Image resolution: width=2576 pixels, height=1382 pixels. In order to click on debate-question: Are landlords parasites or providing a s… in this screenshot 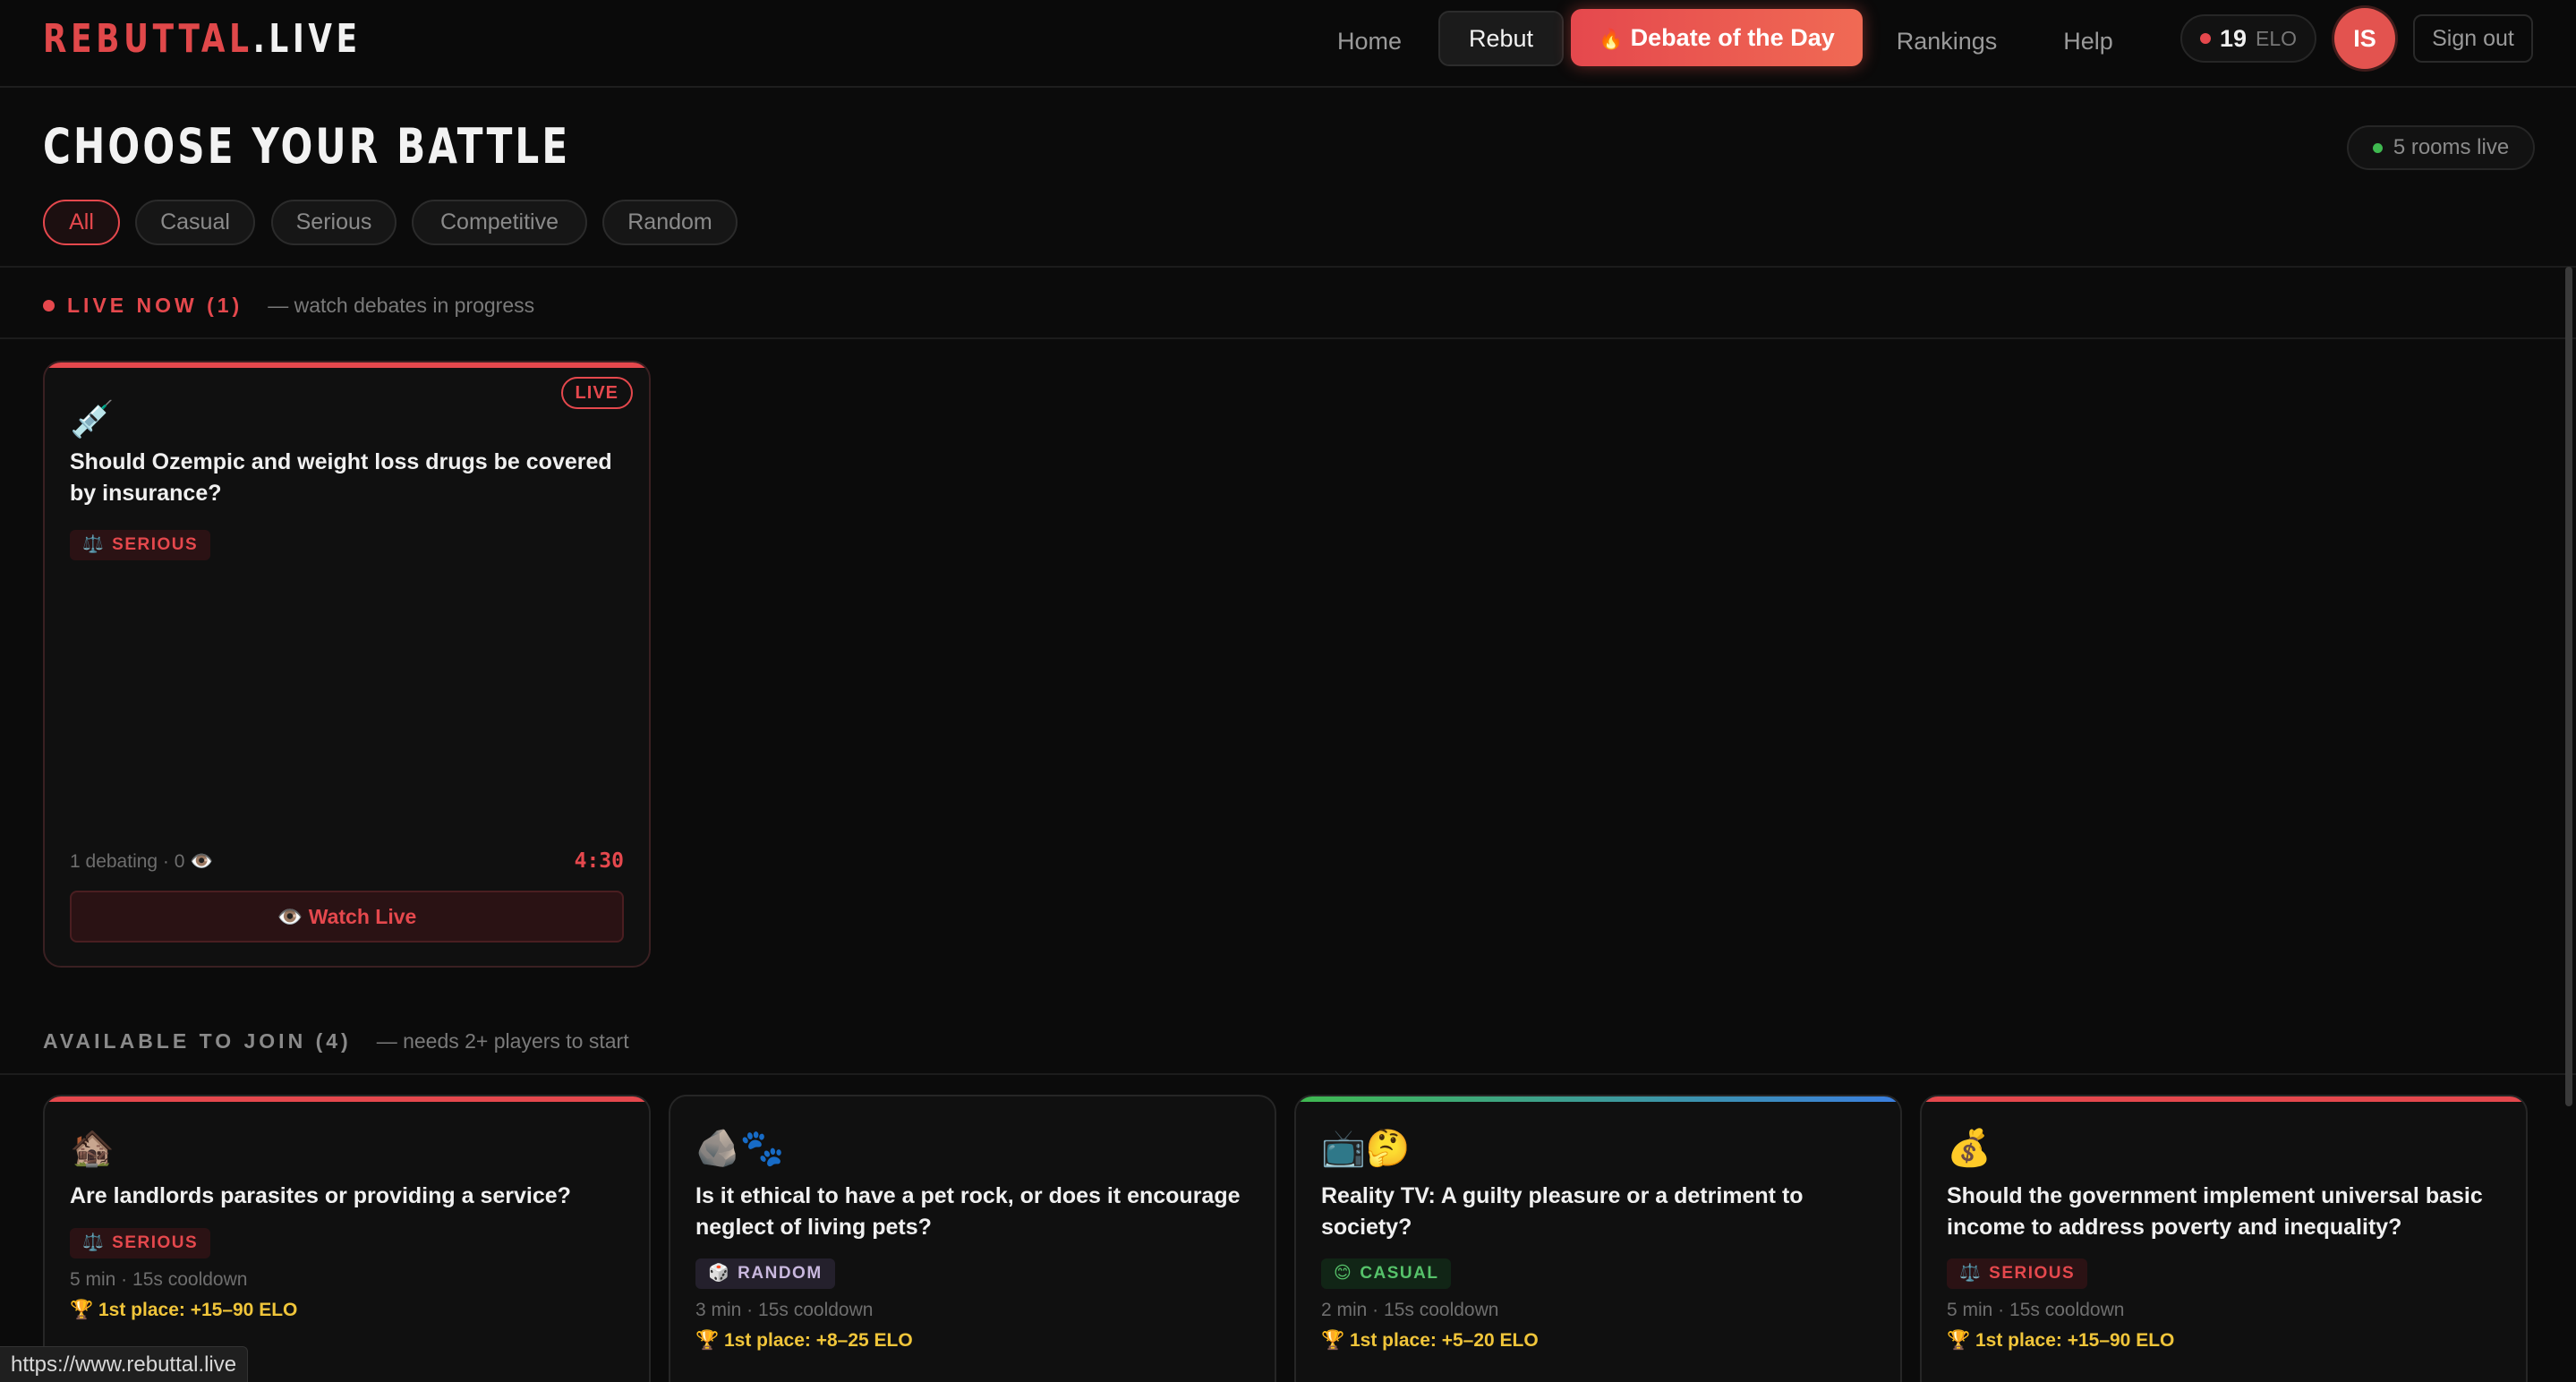, I will do `click(320, 1195)`.